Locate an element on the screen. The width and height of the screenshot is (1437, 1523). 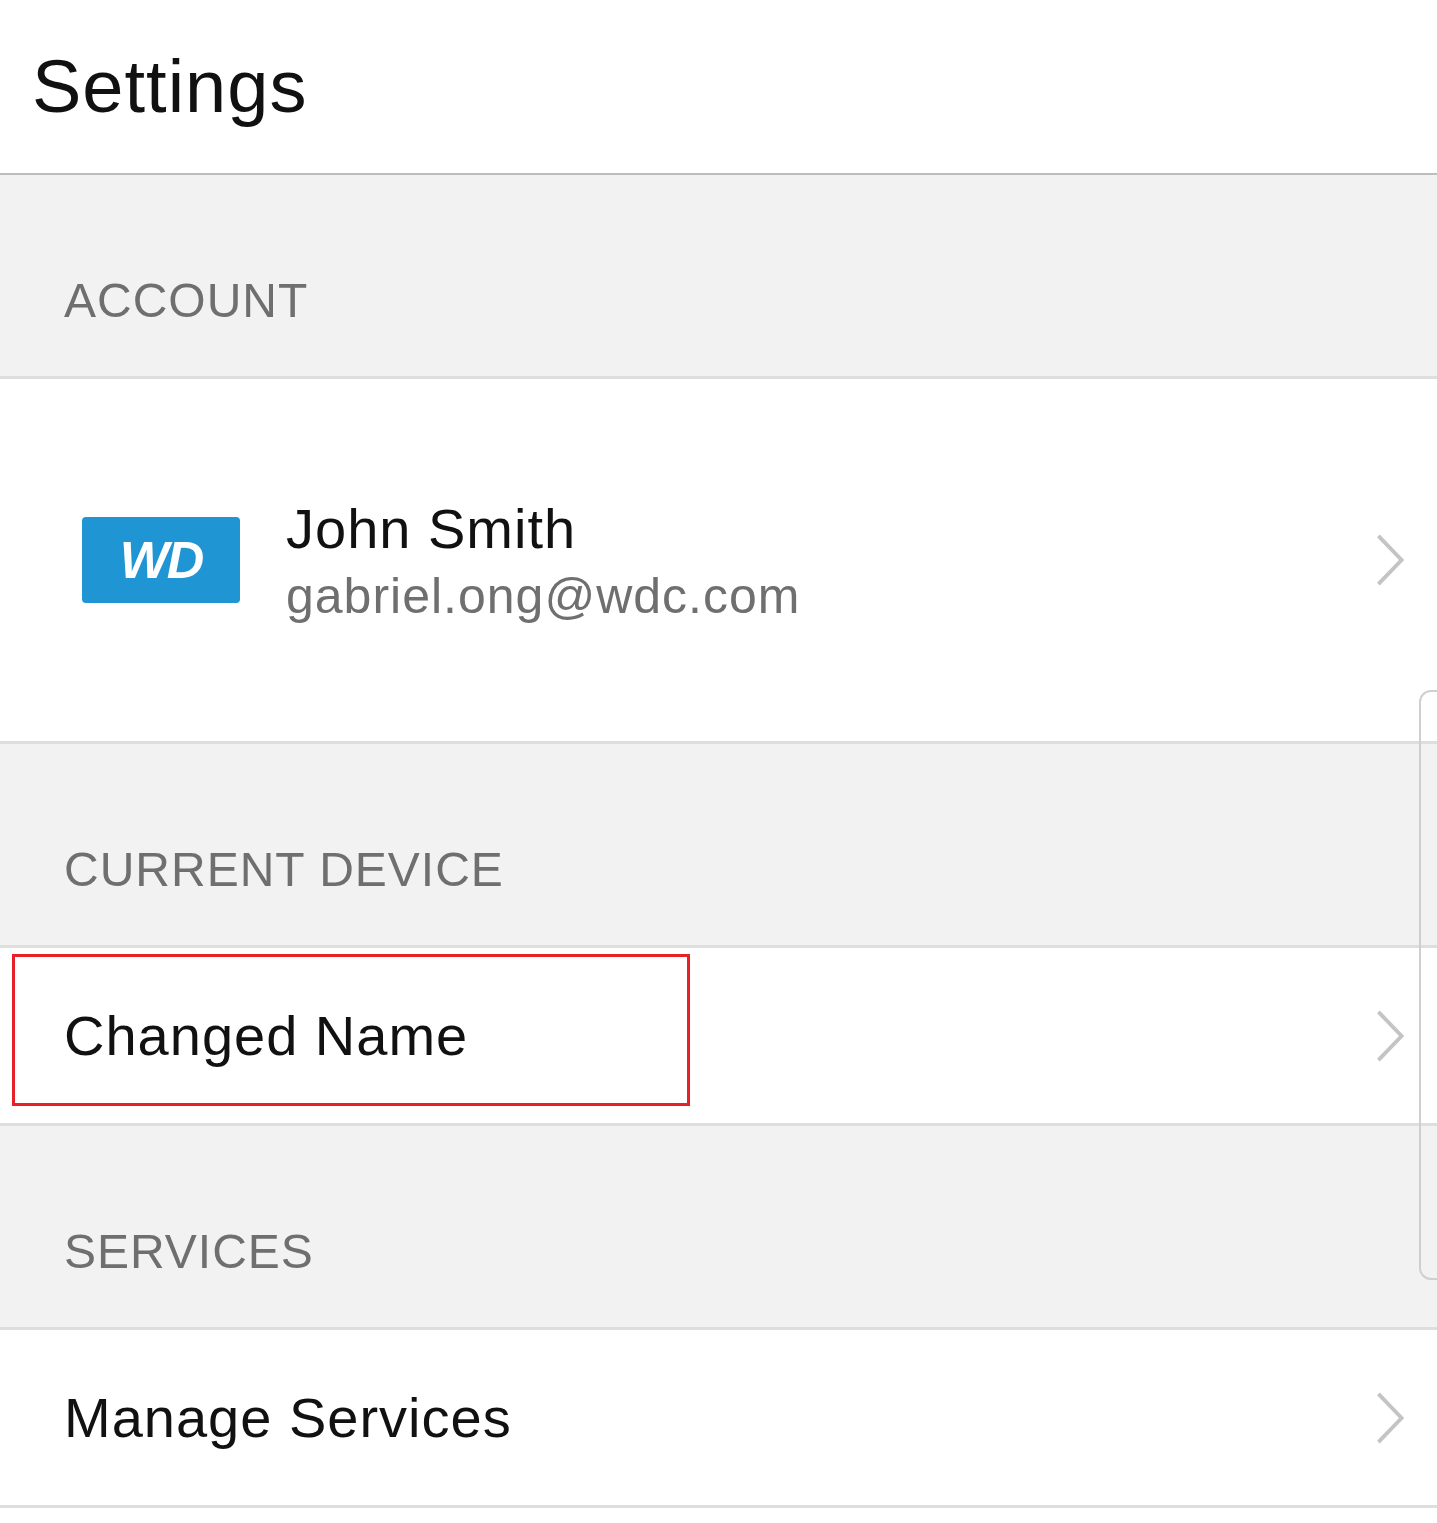
settings-row: Manage Services is located at coordinates (718, 1419).